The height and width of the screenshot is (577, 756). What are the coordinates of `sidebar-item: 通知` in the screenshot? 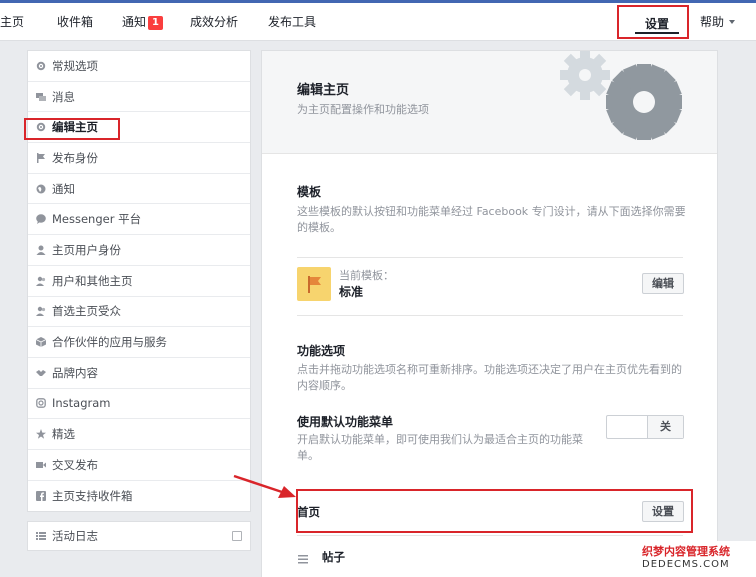 It's located at (139, 189).